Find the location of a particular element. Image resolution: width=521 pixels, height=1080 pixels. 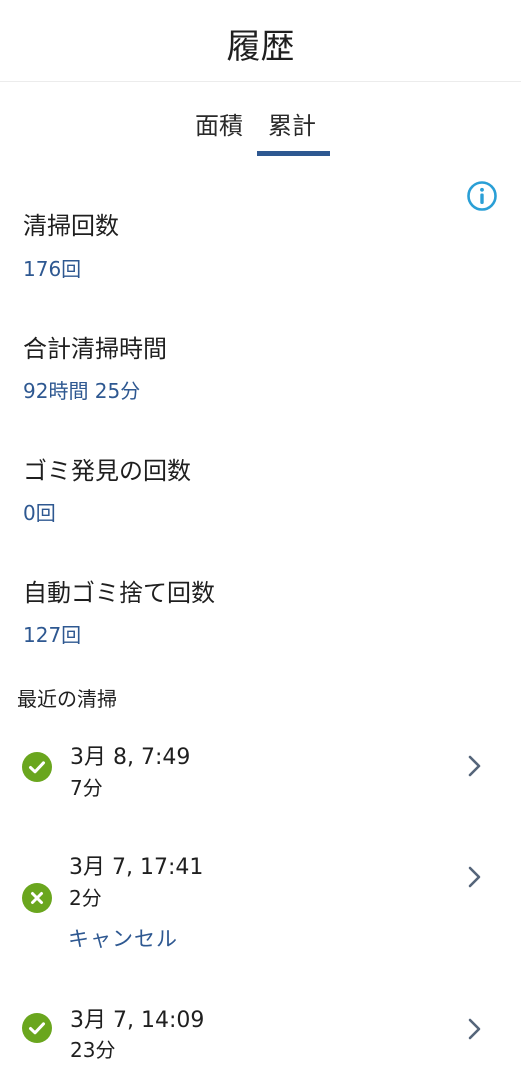

cleaning-duration: 2分 is located at coordinates (85, 898).